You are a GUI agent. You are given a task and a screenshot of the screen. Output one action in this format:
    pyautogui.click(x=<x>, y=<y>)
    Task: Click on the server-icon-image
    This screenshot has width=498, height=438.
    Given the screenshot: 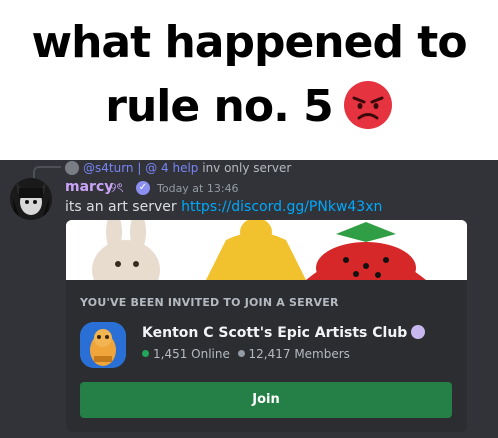 What is the action you would take?
    pyautogui.click(x=103, y=345)
    